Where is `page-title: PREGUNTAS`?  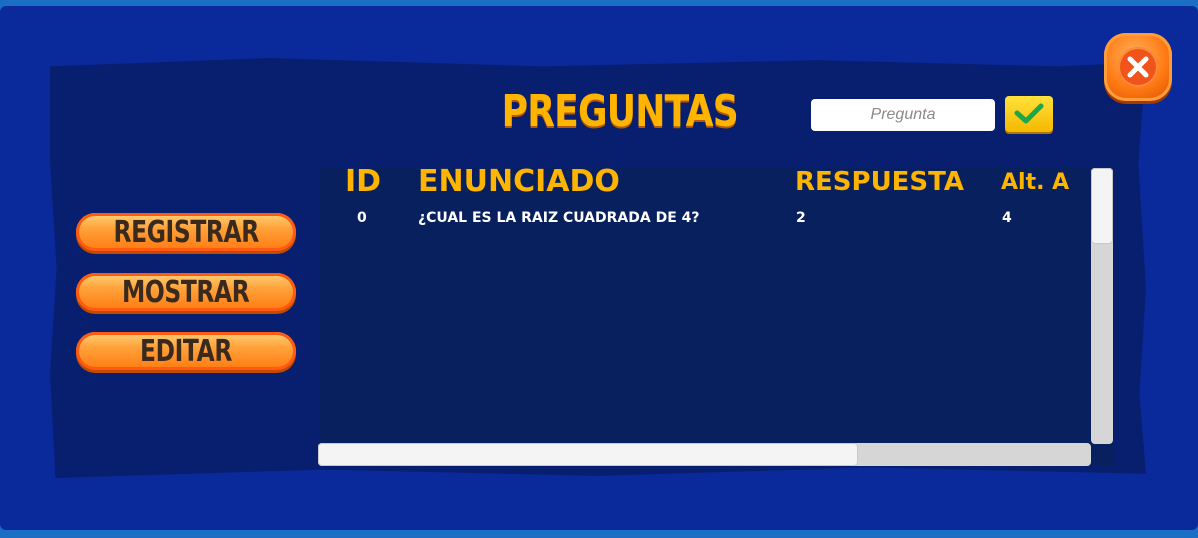
page-title: PREGUNTAS is located at coordinates (620, 111).